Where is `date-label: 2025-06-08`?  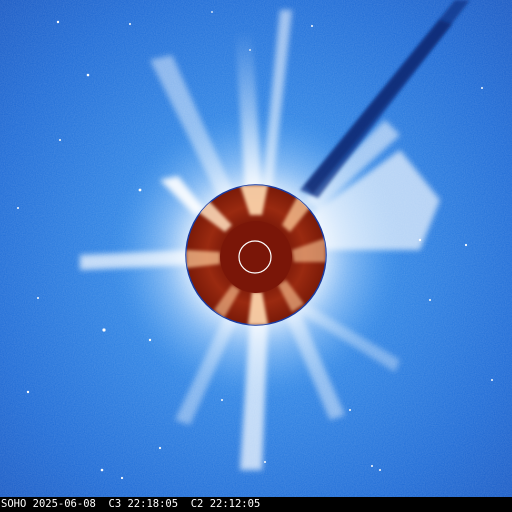 date-label: 2025-06-08 is located at coordinates (64, 504).